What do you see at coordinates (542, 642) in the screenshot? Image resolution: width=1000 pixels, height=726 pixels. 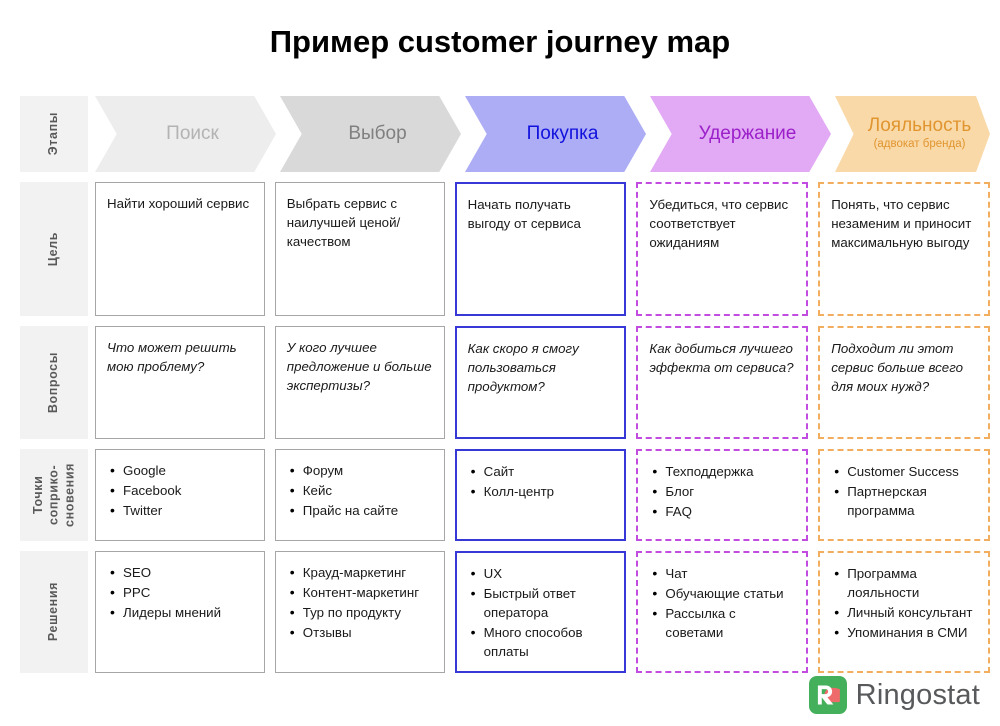 I see `list-item: Много способов оплаты` at bounding box center [542, 642].